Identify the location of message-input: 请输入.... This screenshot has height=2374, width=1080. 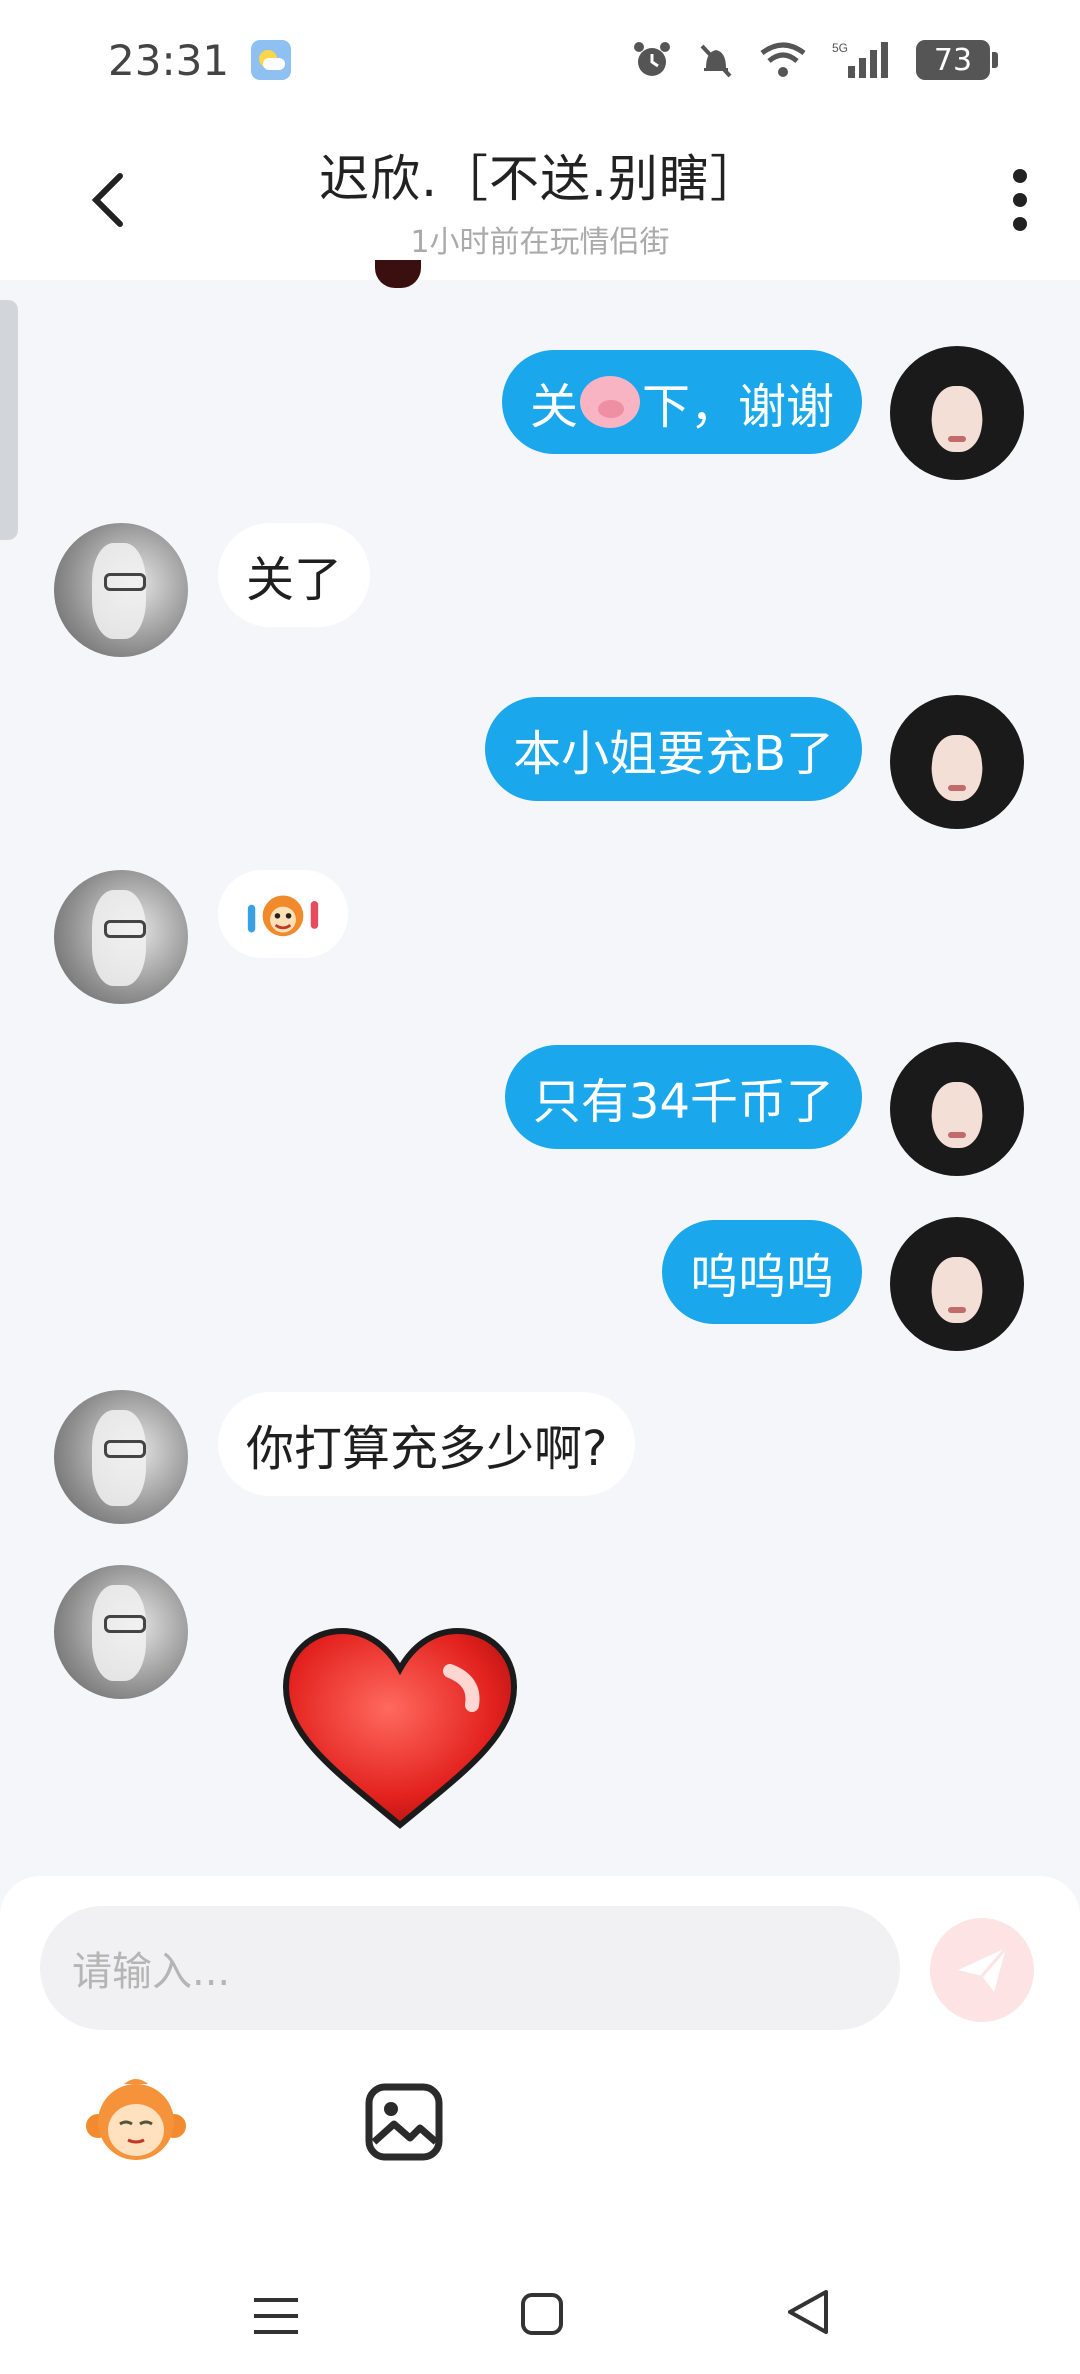
(470, 1968).